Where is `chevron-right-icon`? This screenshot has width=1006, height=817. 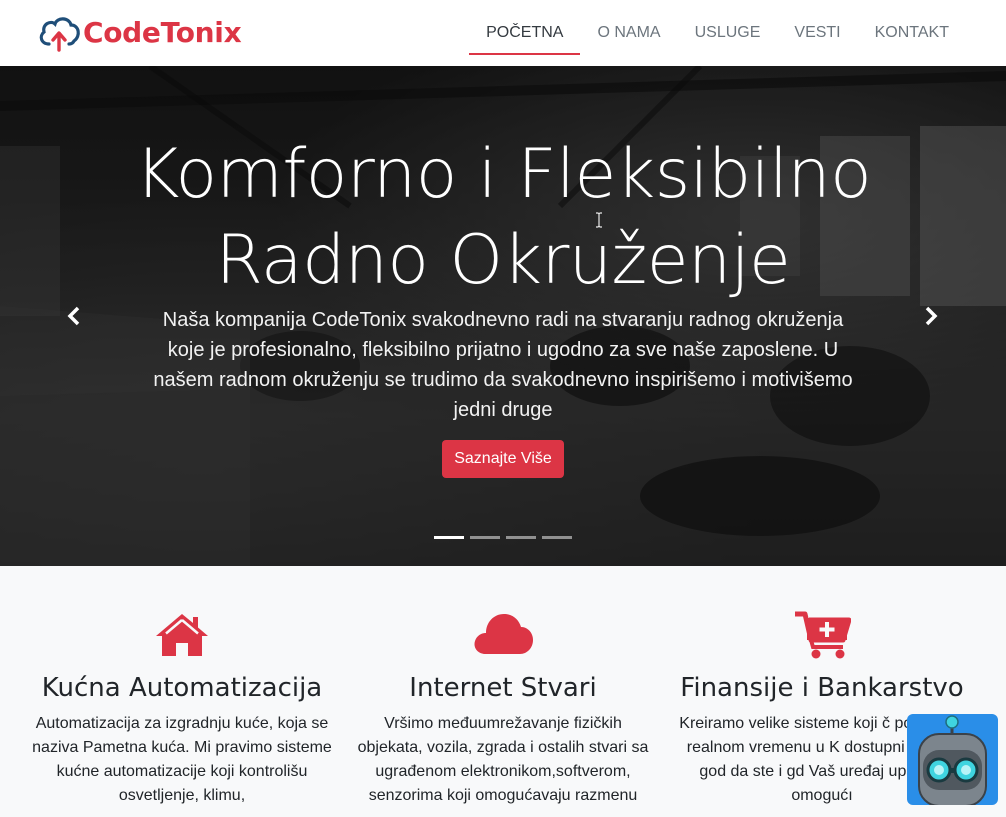
chevron-right-icon is located at coordinates (931, 316).